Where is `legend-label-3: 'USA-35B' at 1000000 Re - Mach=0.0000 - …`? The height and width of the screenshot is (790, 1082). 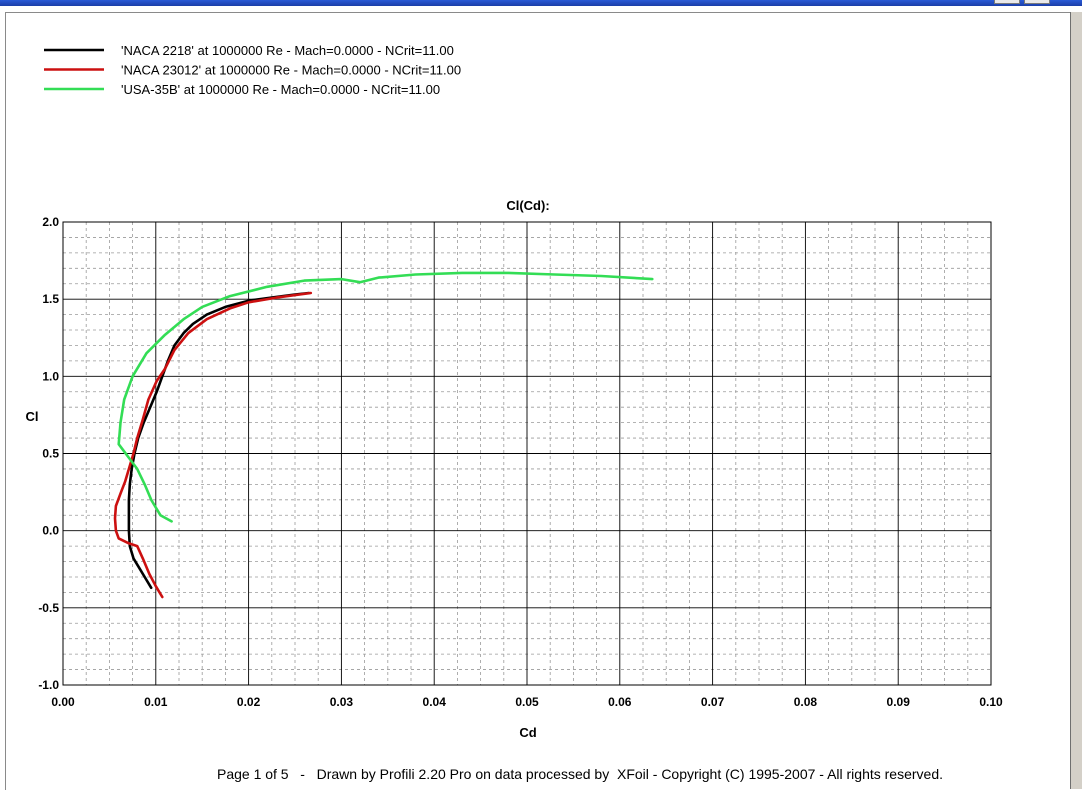
legend-label-3: 'USA-35B' at 1000000 Re - Mach=0.0000 - … is located at coordinates (280, 89).